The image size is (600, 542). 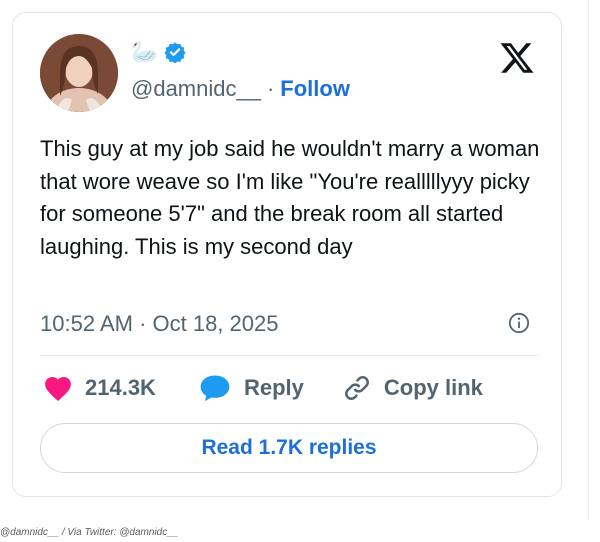 What do you see at coordinates (290, 355) in the screenshot?
I see `divider` at bounding box center [290, 355].